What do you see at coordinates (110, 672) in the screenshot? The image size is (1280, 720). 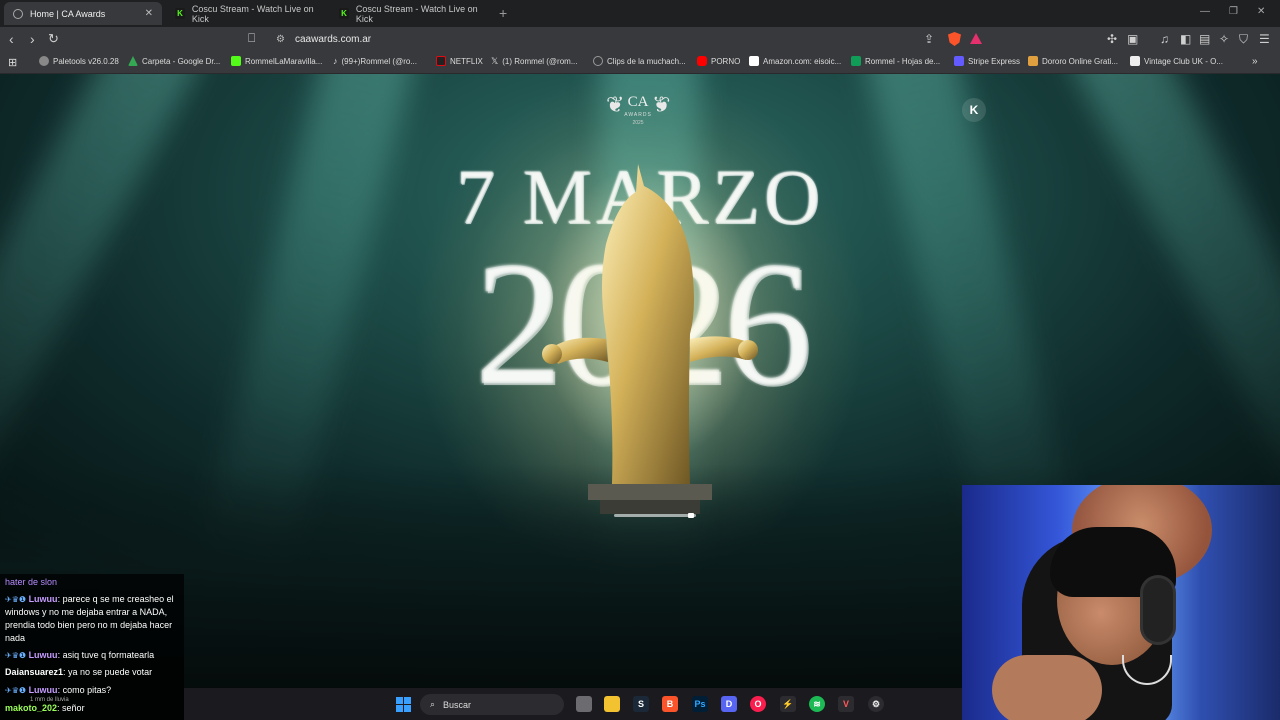 I see `chat-text: ya no se puede votar` at bounding box center [110, 672].